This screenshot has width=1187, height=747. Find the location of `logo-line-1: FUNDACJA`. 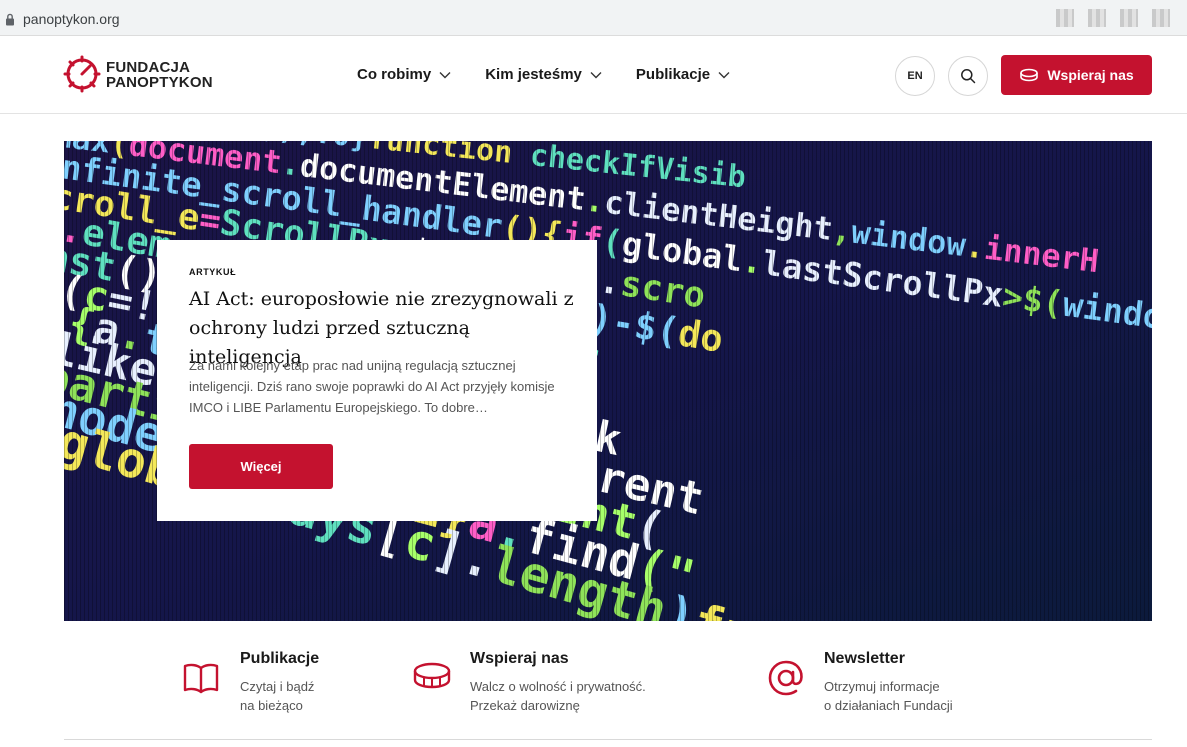

logo-line-1: FUNDACJA is located at coordinates (148, 67).